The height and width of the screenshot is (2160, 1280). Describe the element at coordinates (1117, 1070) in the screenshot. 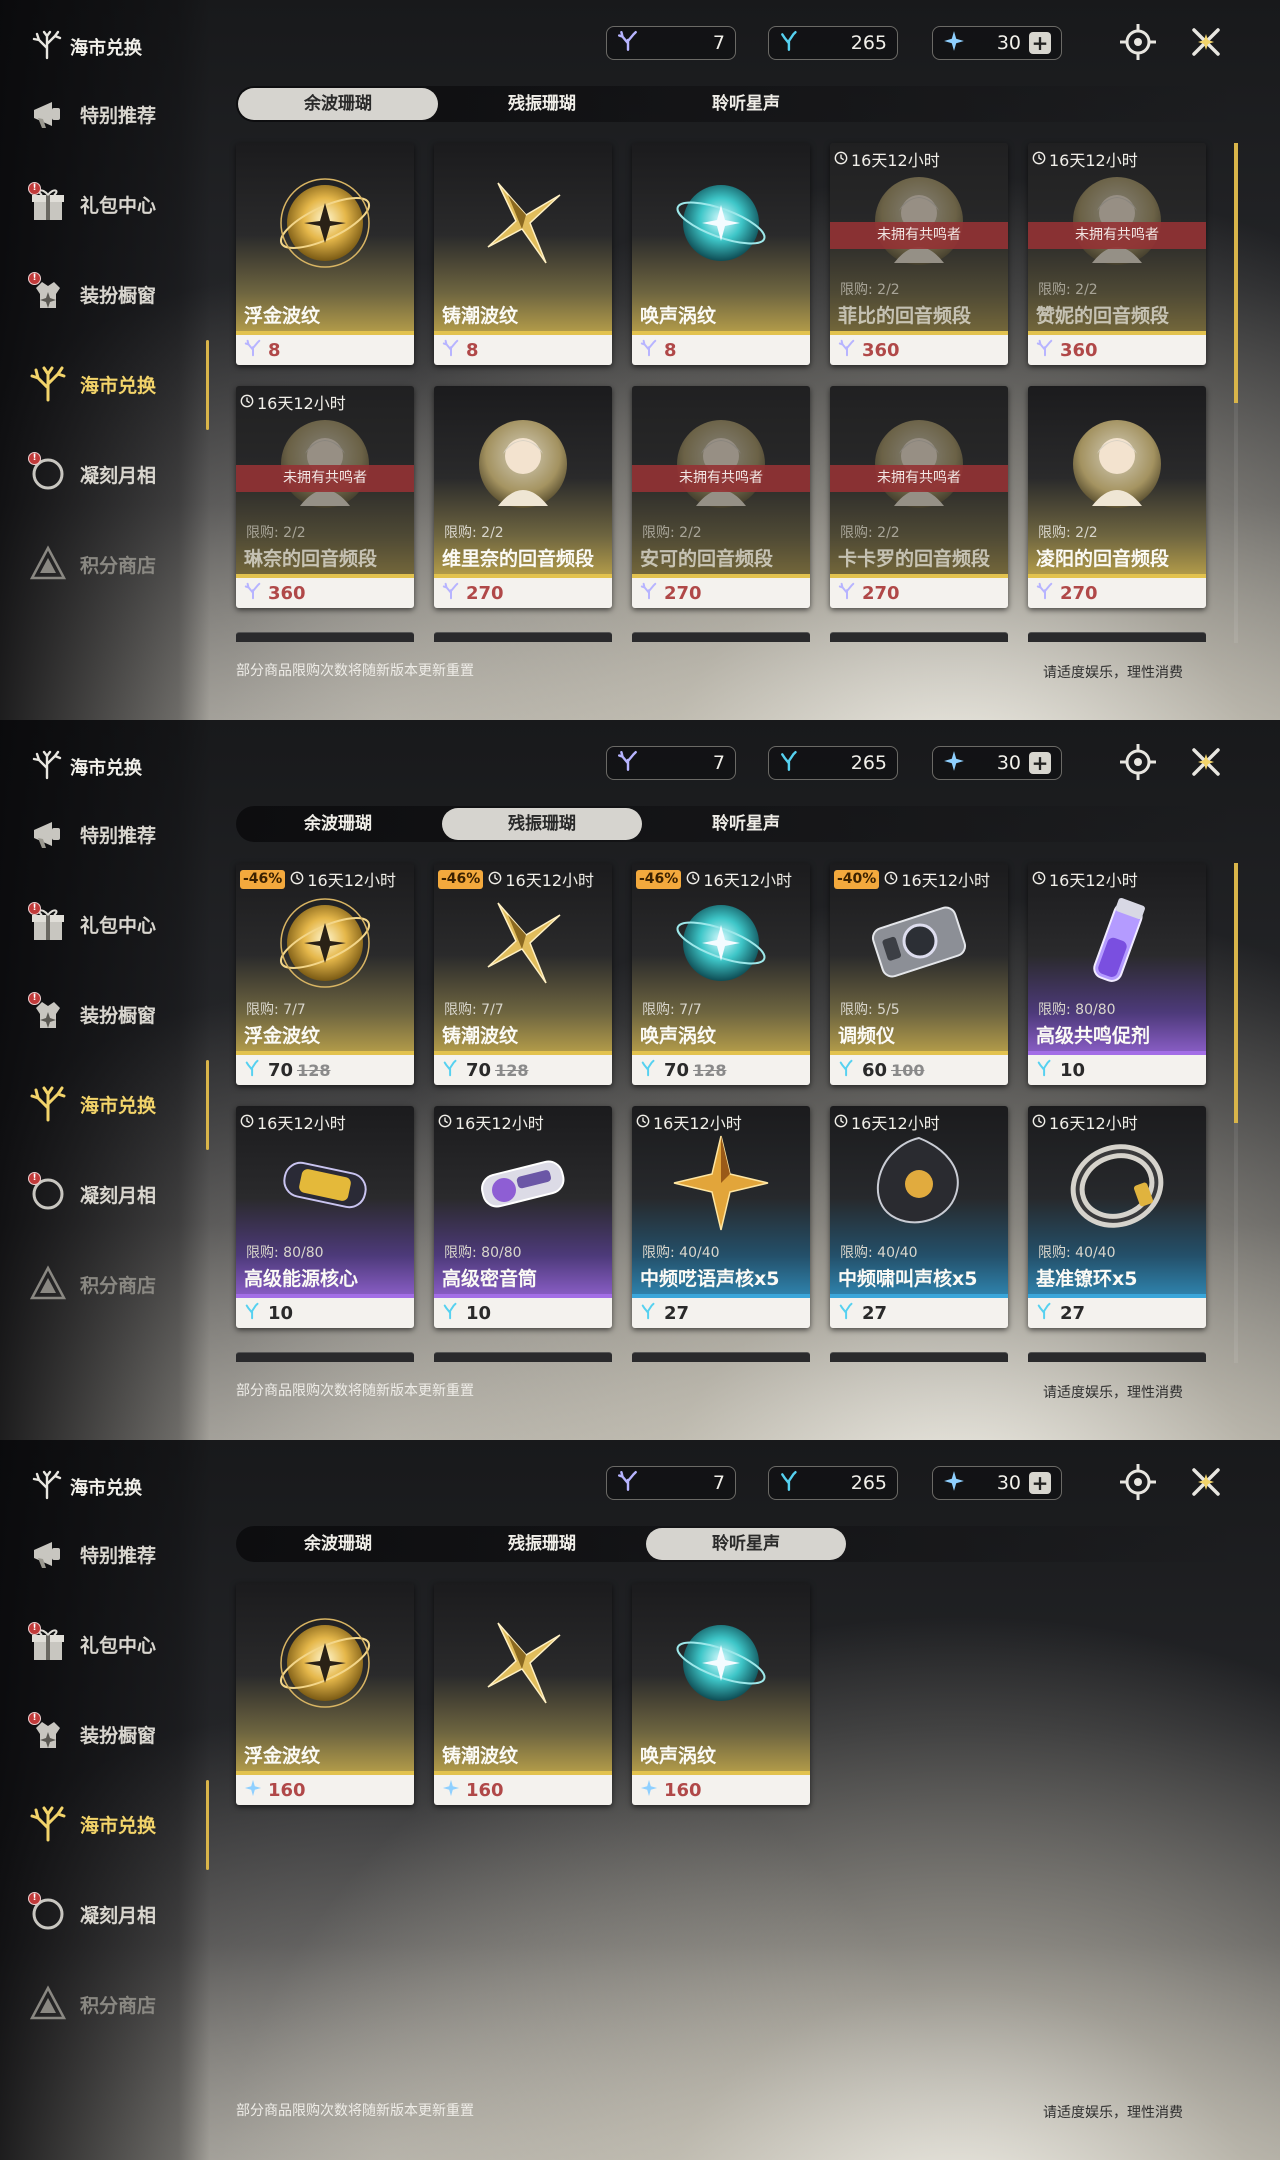

I see `price-row: 10` at that location.